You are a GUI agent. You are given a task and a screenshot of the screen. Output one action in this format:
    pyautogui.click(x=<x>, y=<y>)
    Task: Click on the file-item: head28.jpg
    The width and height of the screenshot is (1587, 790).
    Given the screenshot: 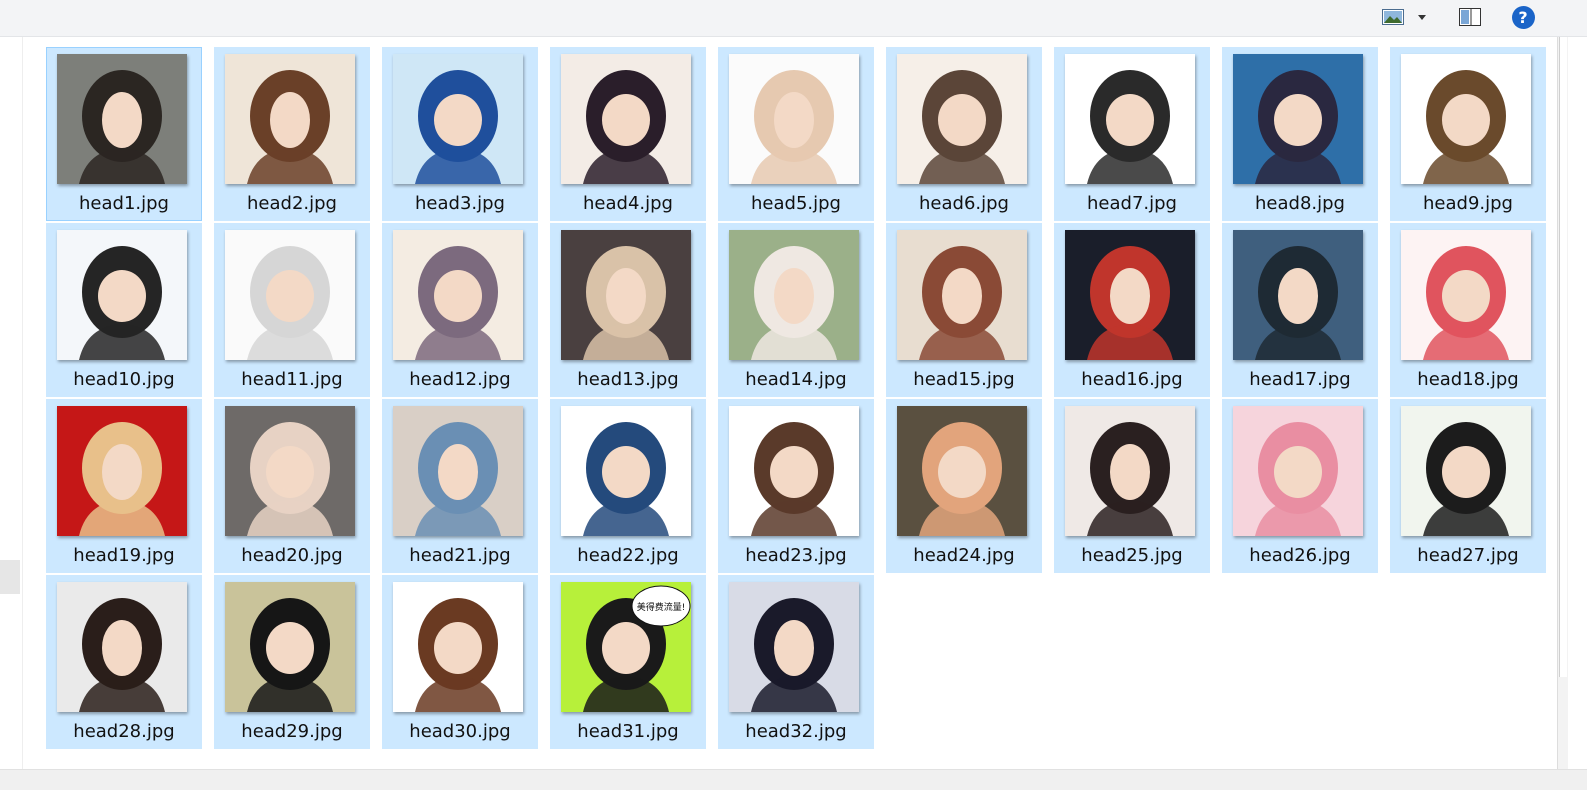 What is the action you would take?
    pyautogui.click(x=124, y=662)
    